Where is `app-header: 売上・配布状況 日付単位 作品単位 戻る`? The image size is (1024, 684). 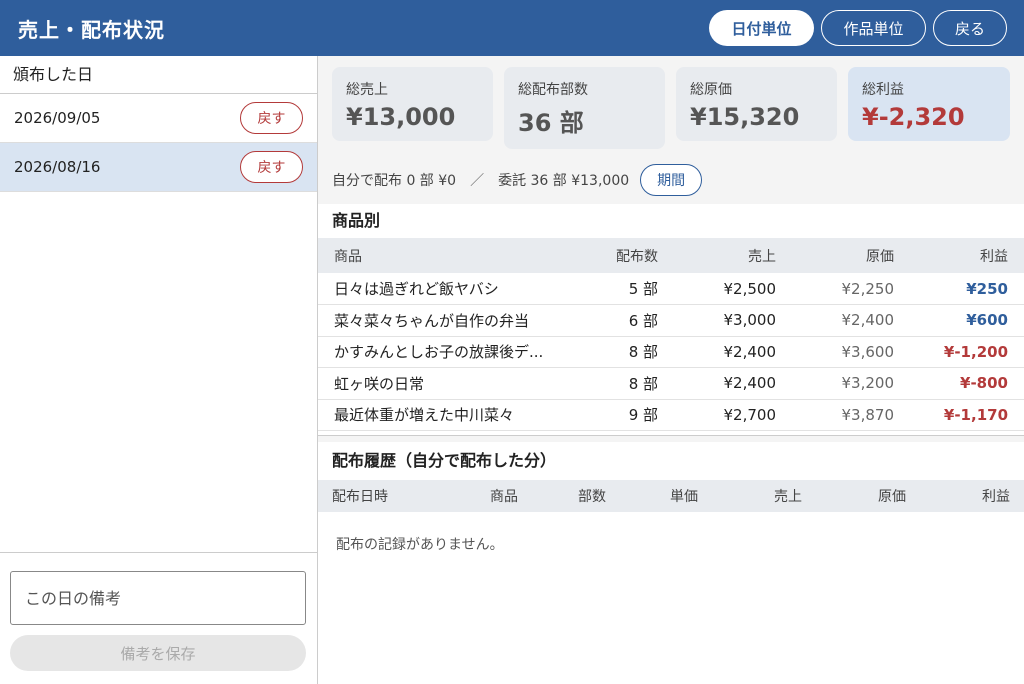
app-header: 売上・配布状況 日付単位 作品単位 戻る is located at coordinates (512, 28).